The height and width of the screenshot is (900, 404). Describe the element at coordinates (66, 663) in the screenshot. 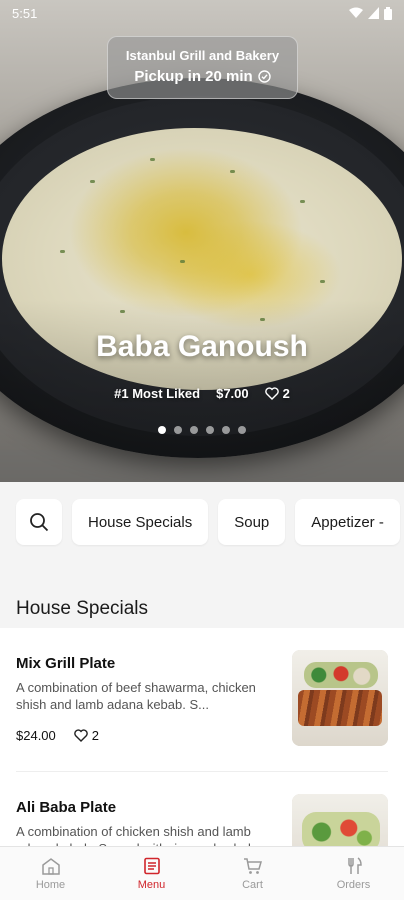

I see `menu-item-name: Mix Grill Plate` at that location.